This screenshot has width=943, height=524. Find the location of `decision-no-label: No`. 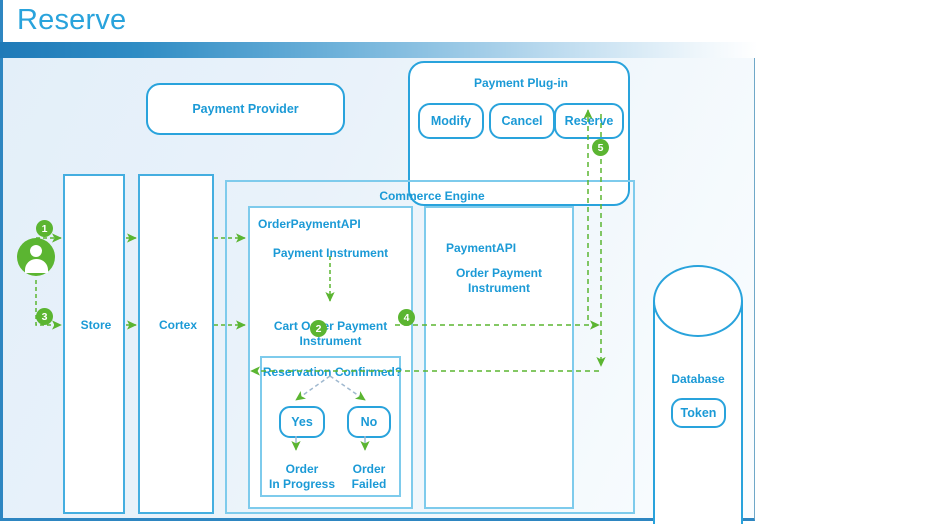

decision-no-label: No is located at coordinates (369, 422).